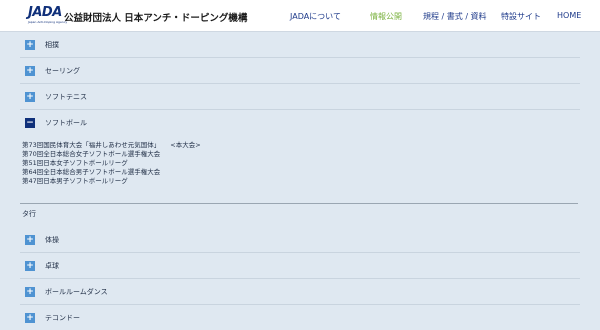 The width and height of the screenshot is (600, 330). Describe the element at coordinates (75, 181) in the screenshot. I see `event-name: 第47回日本男子ソフトボールリーグ` at that location.